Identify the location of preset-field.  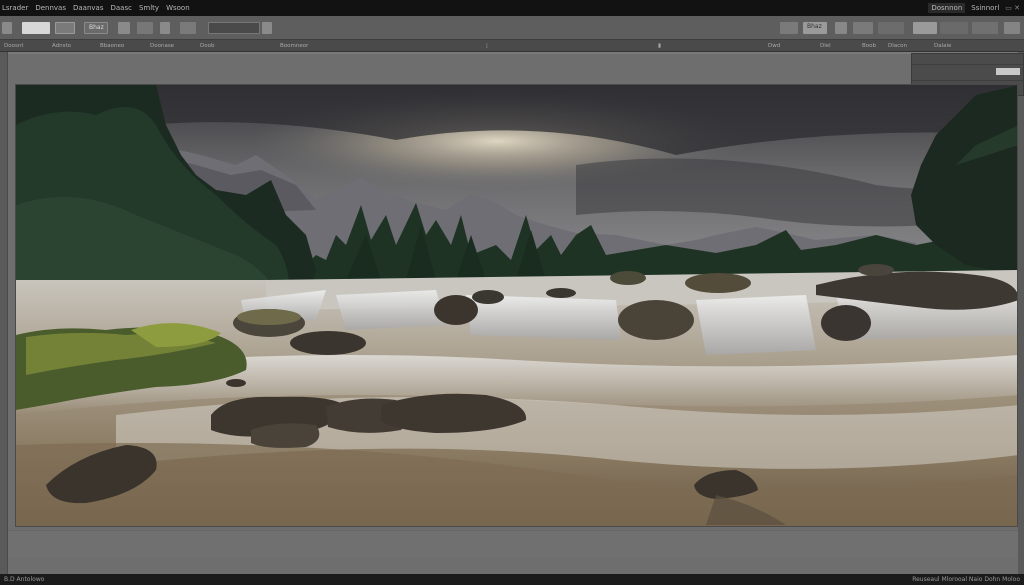
(36, 28).